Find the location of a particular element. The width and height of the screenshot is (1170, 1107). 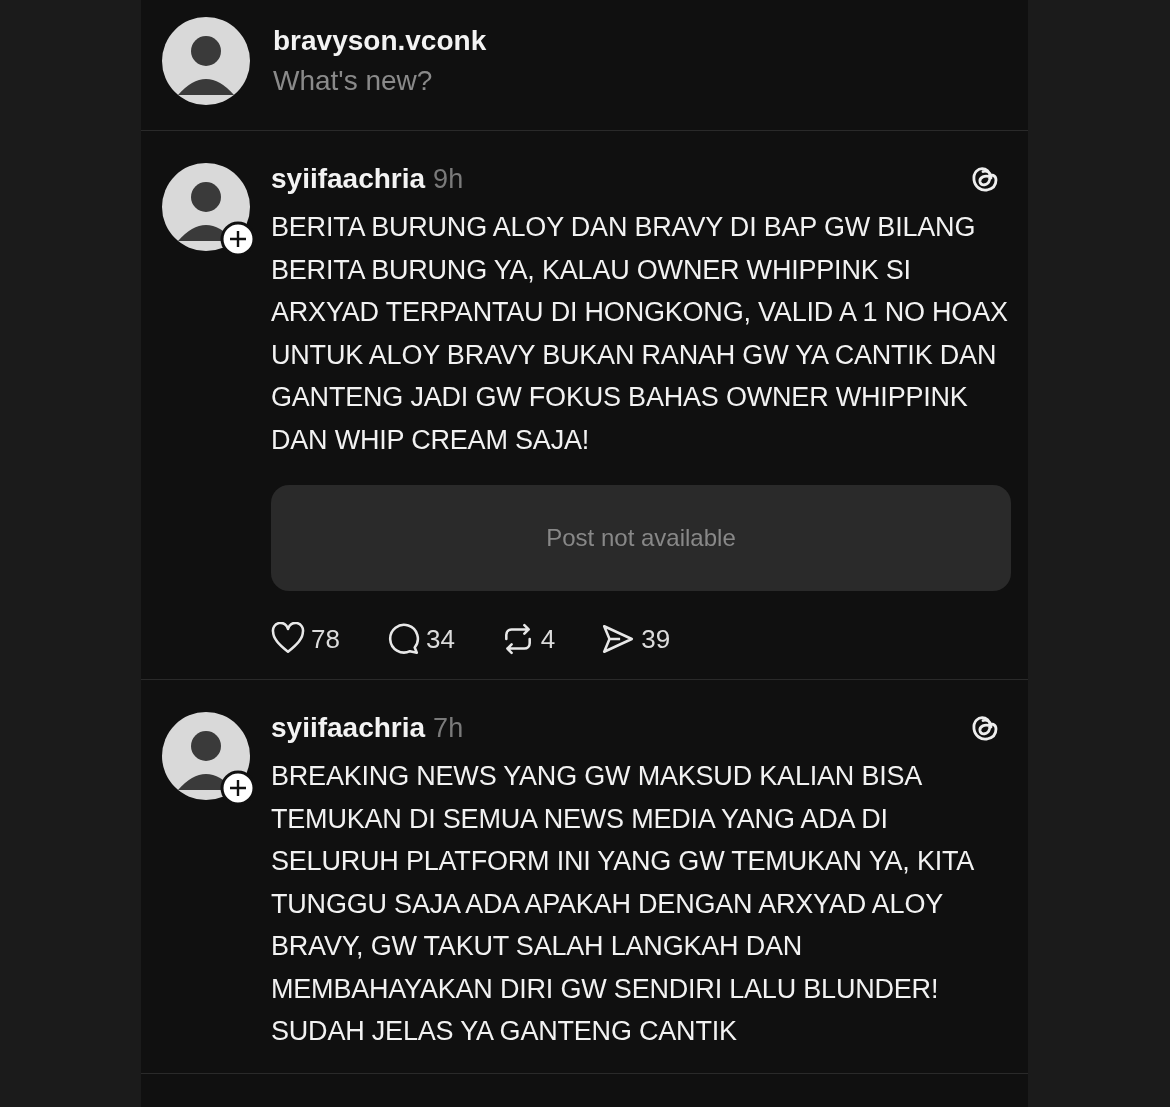

action-button: 39 is located at coordinates (636, 639).